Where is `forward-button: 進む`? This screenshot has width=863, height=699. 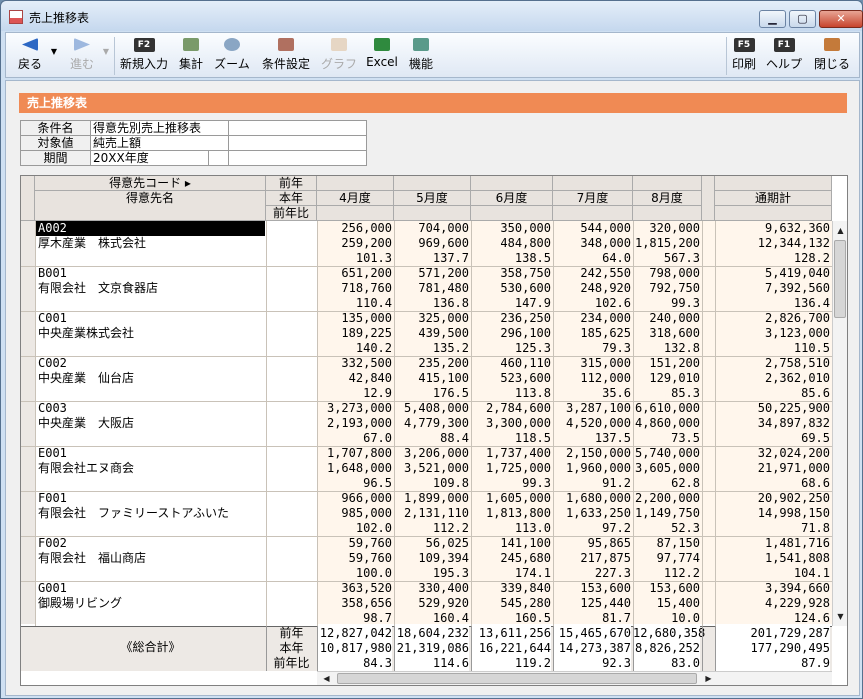
forward-button: 進む is located at coordinates (82, 56).